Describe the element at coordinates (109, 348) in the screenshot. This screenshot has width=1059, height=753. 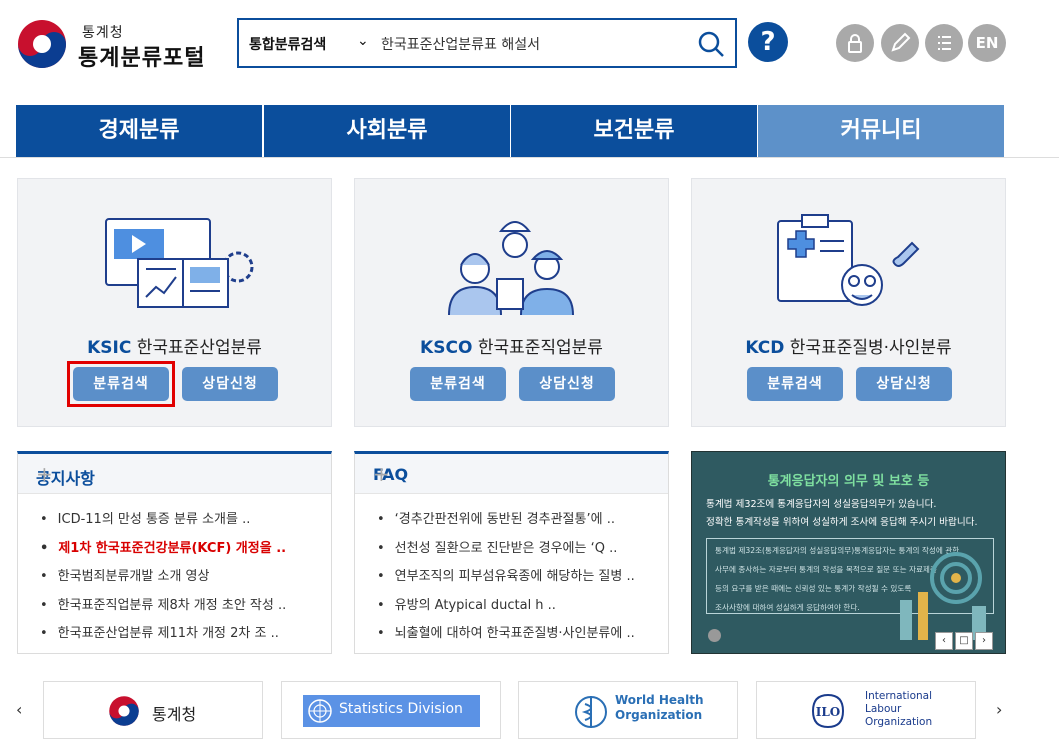
I see `card-code: KSIC` at that location.